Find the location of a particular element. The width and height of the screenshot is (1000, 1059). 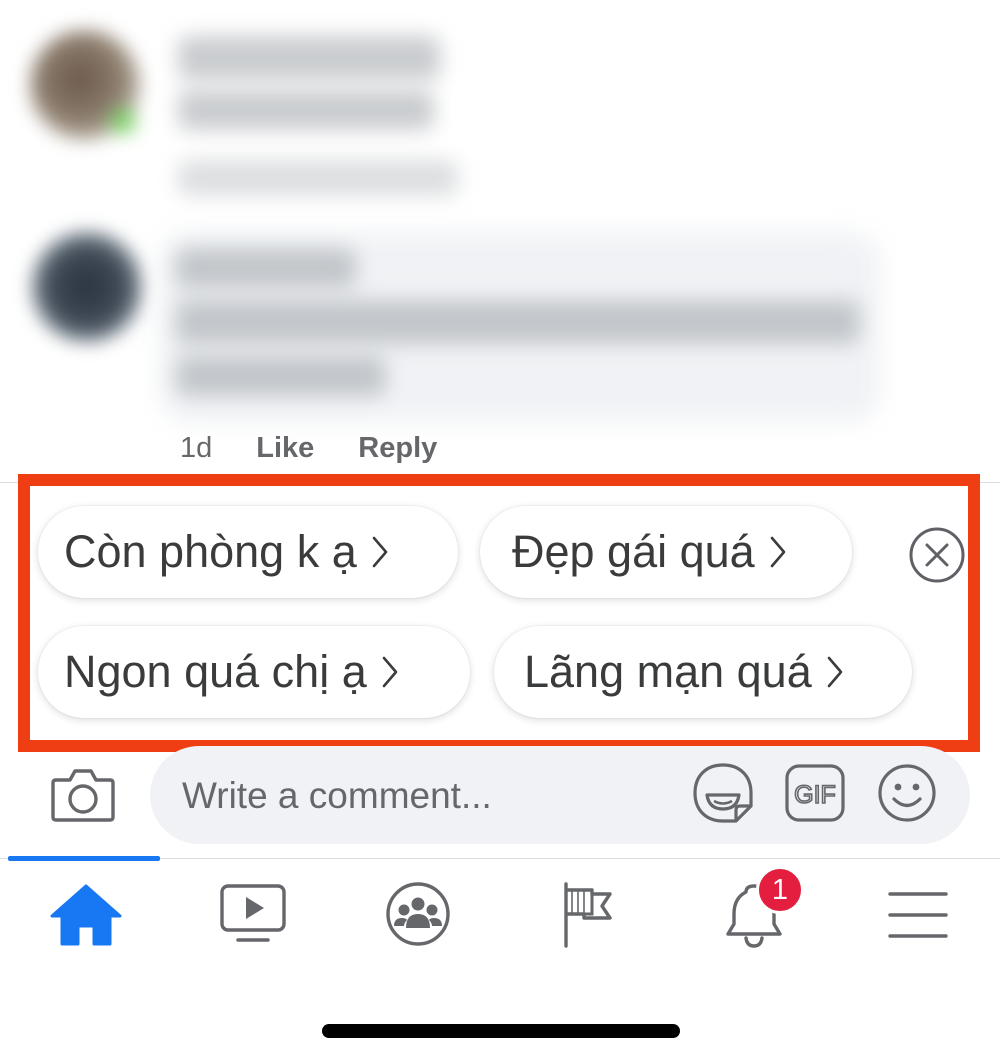

emoji-icon is located at coordinates (907, 793).